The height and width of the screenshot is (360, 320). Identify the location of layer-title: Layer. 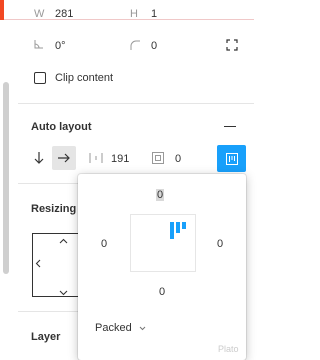
(46, 337).